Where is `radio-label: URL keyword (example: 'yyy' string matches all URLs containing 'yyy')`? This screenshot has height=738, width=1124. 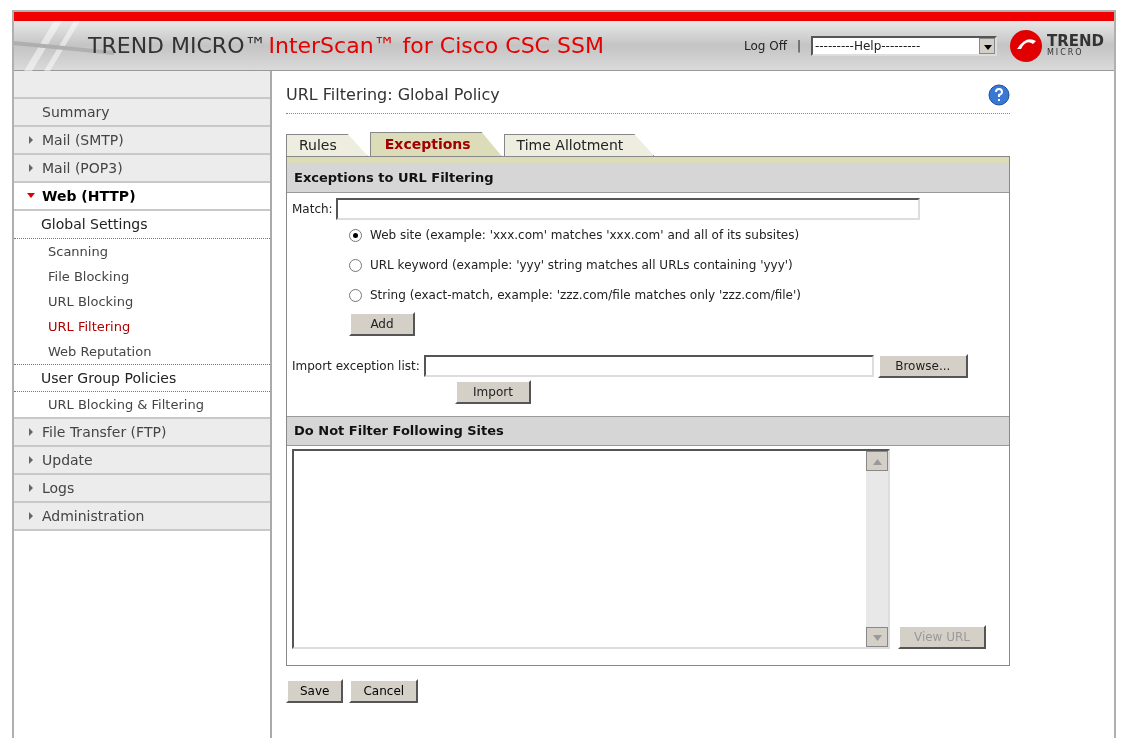
radio-label: URL keyword (example: 'yyy' string matches all URLs containing 'yyy') is located at coordinates (581, 265).